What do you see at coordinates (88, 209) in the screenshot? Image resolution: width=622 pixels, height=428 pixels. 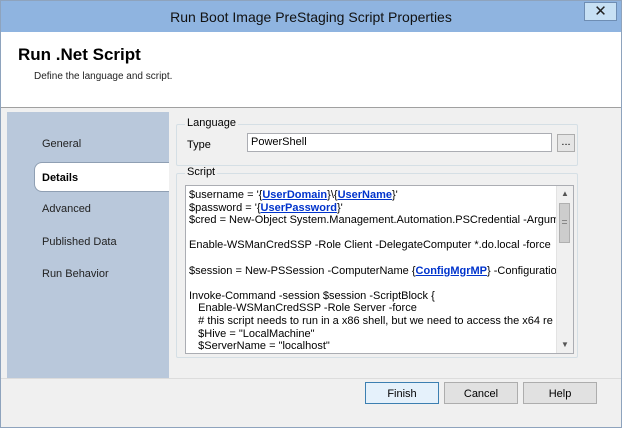 I see `nav-item-advanced: Advanced` at bounding box center [88, 209].